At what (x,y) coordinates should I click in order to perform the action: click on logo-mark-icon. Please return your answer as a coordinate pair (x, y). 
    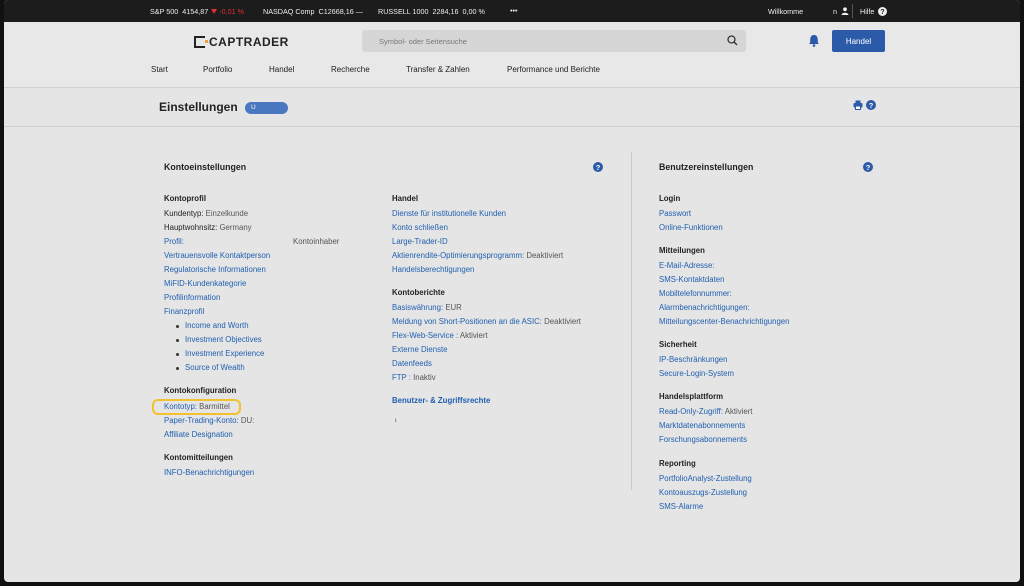
    Looking at the image, I should click on (201, 42).